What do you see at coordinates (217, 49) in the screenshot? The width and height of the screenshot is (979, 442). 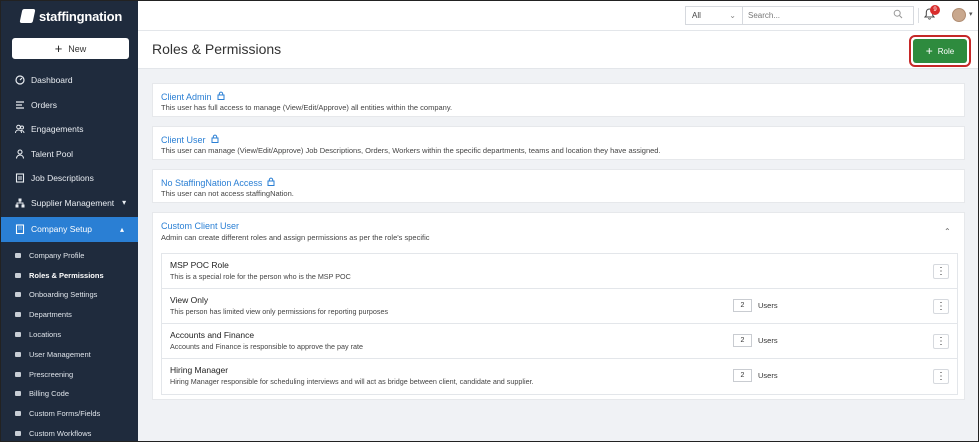 I see `page-title: Roles & Permissions` at bounding box center [217, 49].